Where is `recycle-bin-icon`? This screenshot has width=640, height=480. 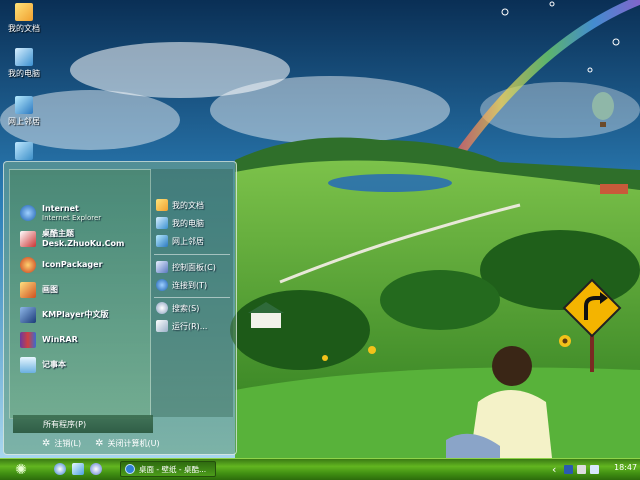
recycle-bin-icon is located at coordinates (24, 151).